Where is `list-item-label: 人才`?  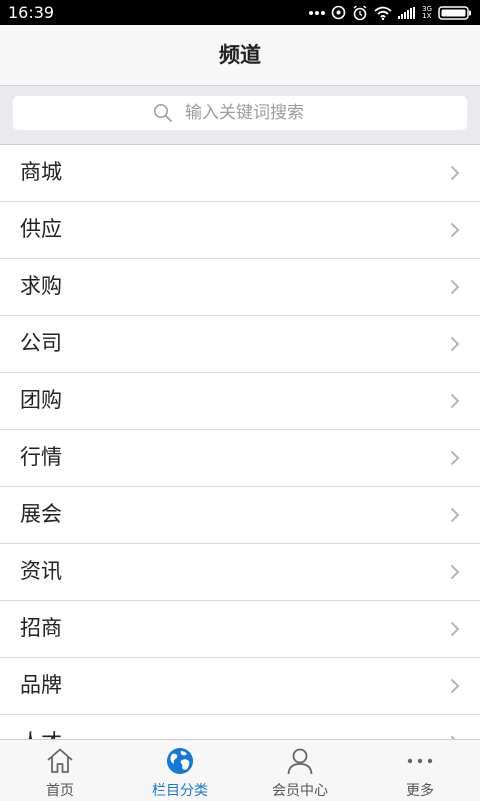 list-item-label: 人才 is located at coordinates (41, 727).